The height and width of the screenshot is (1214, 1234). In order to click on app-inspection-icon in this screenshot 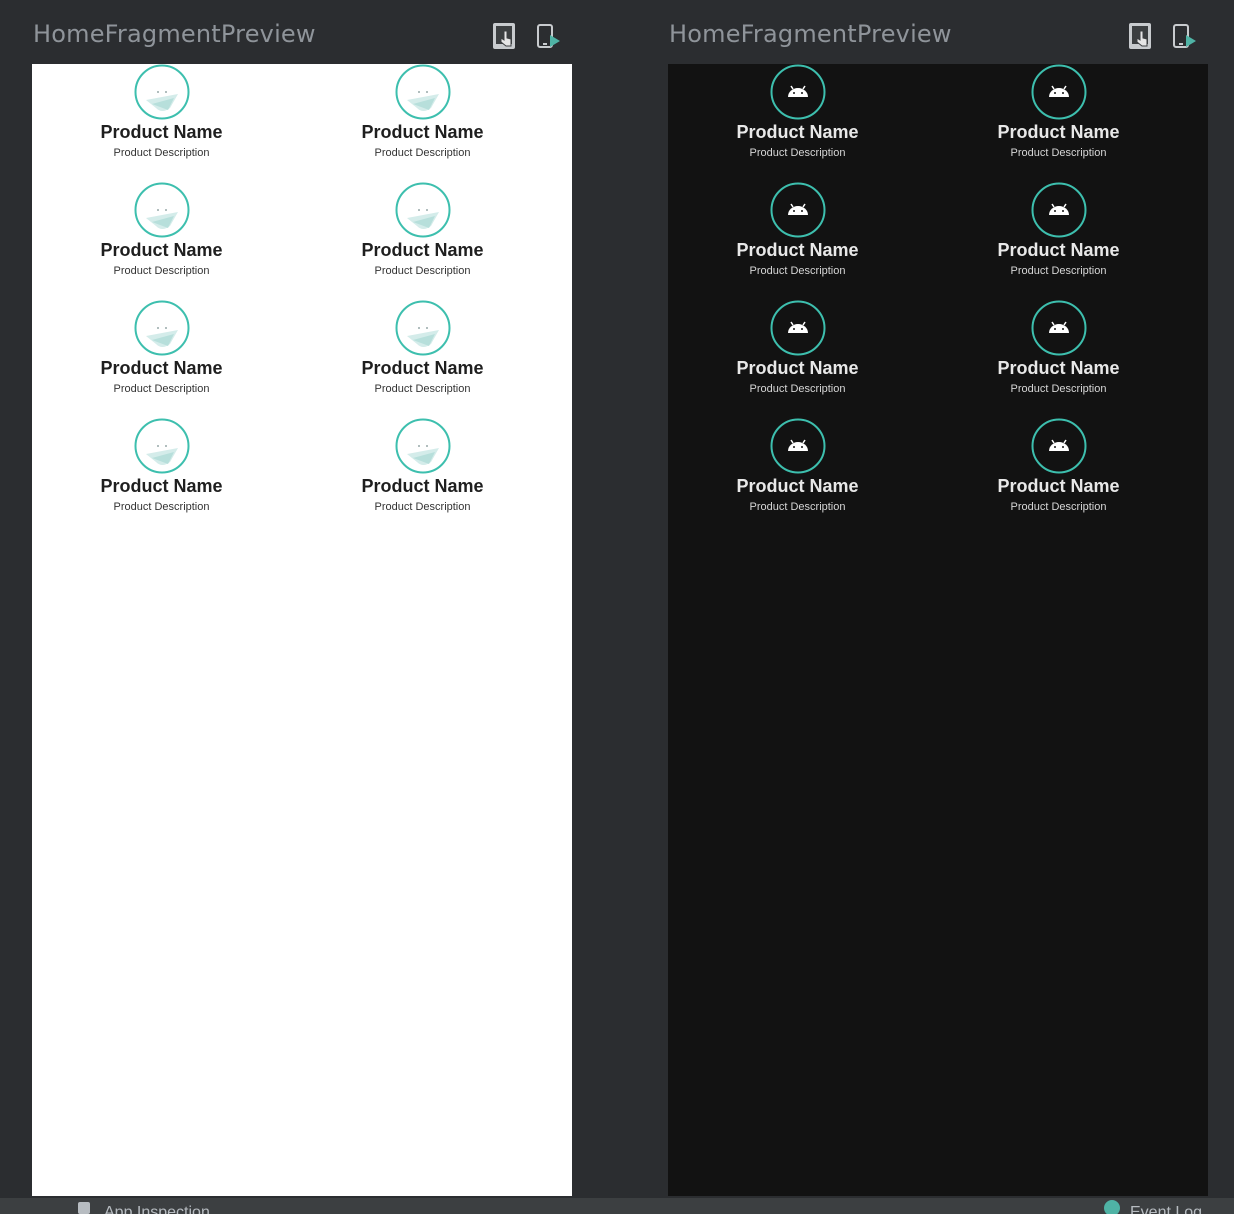, I will do `click(84, 1208)`.